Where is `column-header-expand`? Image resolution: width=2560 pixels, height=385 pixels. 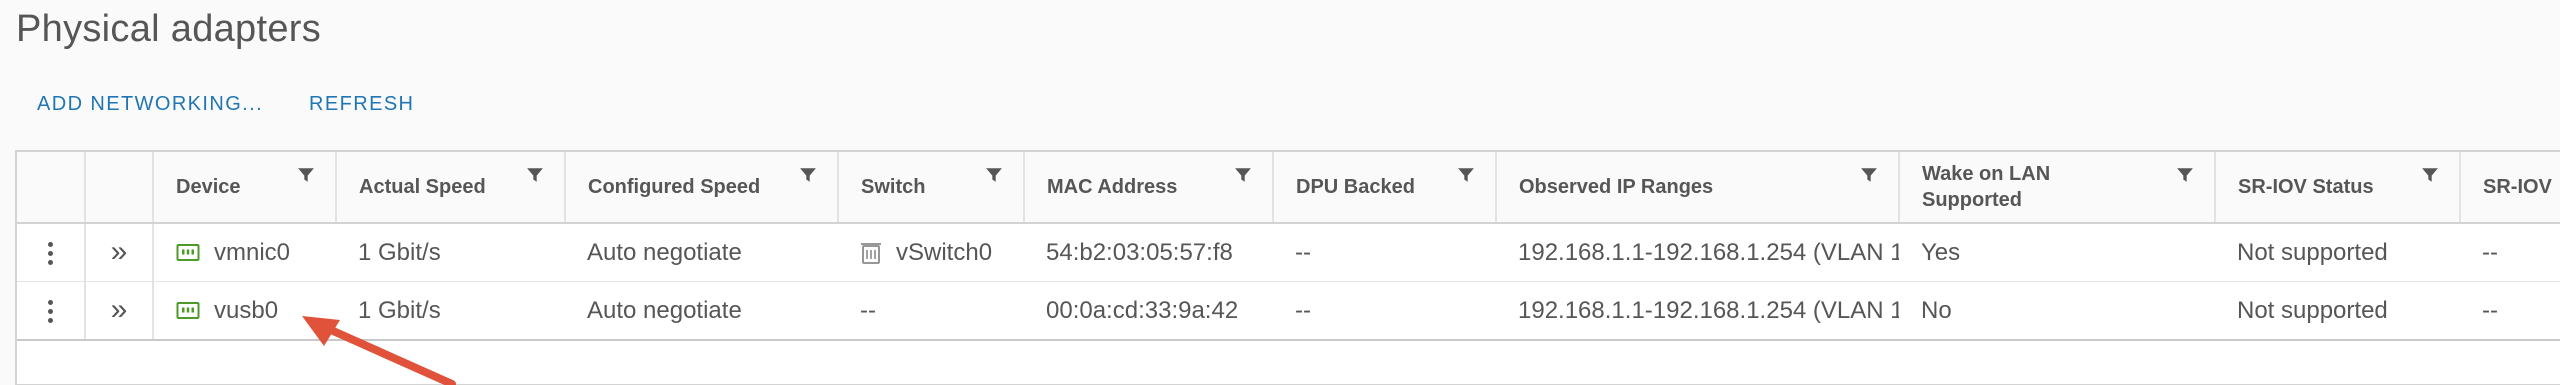
column-header-expand is located at coordinates (119, 188).